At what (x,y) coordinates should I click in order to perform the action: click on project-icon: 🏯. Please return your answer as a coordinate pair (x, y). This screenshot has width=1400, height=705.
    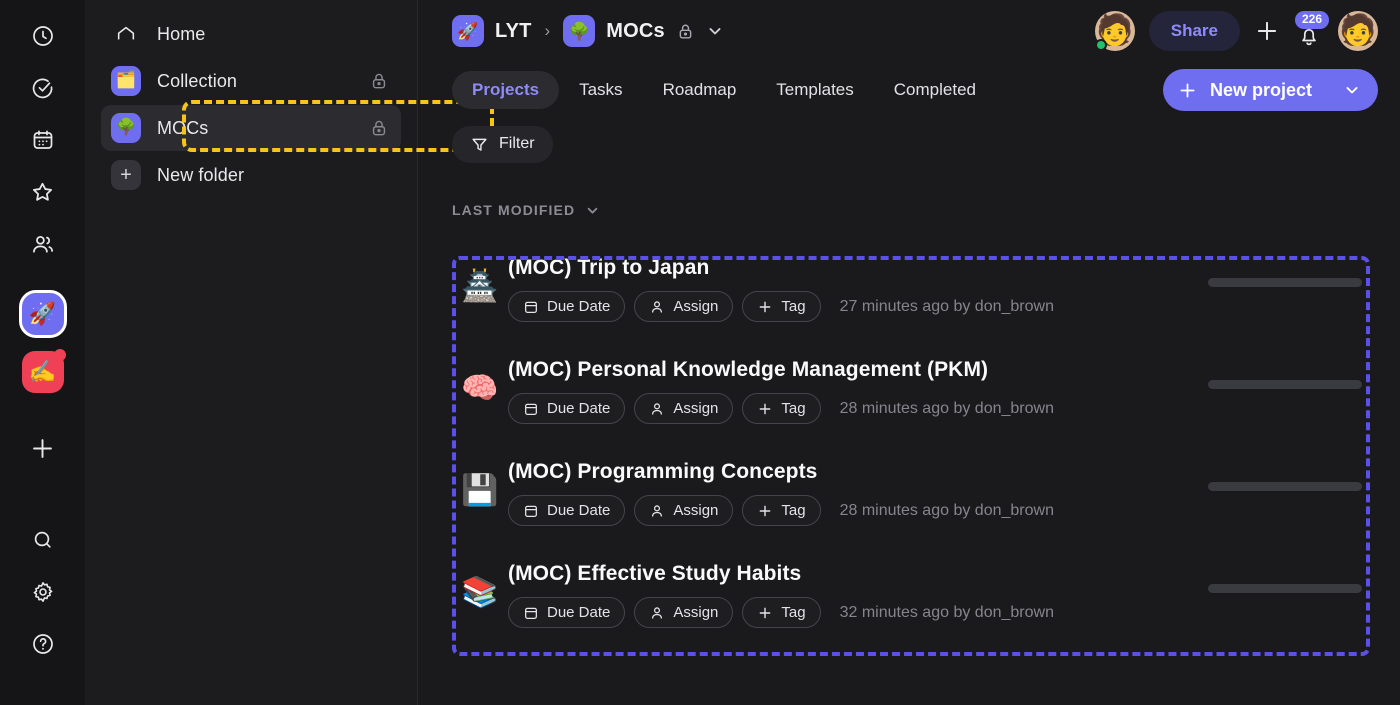
    Looking at the image, I should click on (480, 286).